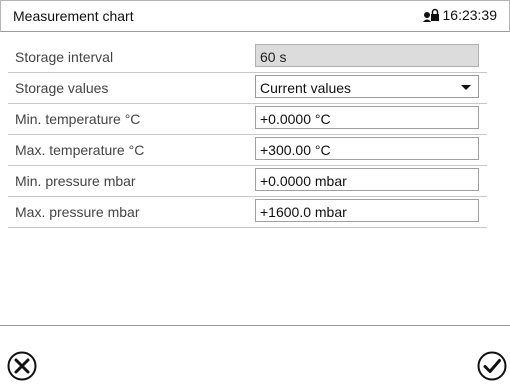 The width and height of the screenshot is (510, 384). What do you see at coordinates (430, 15) in the screenshot?
I see `user-lock-icon` at bounding box center [430, 15].